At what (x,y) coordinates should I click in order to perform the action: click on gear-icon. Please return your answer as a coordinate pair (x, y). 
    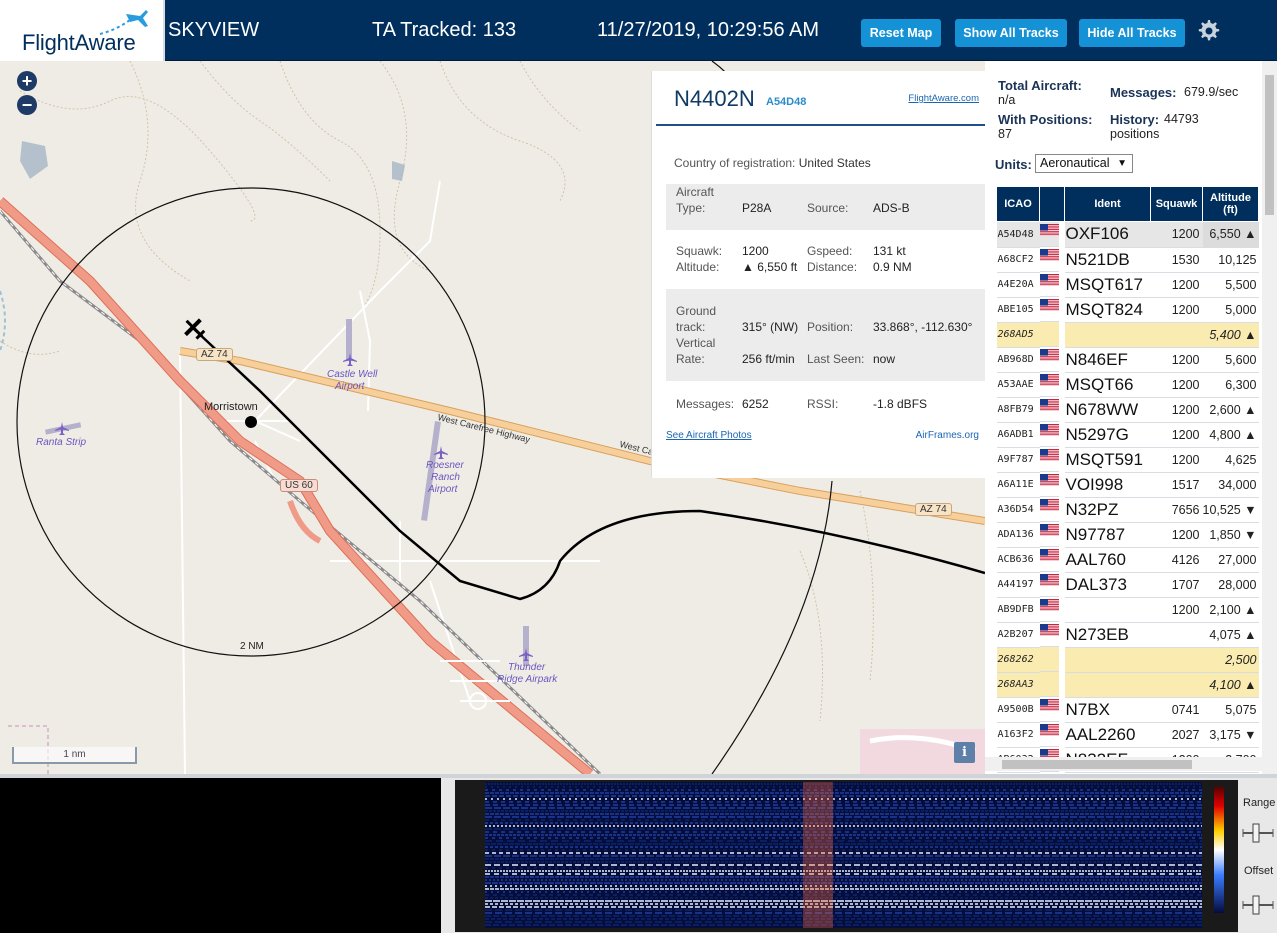
    Looking at the image, I should click on (1208, 30).